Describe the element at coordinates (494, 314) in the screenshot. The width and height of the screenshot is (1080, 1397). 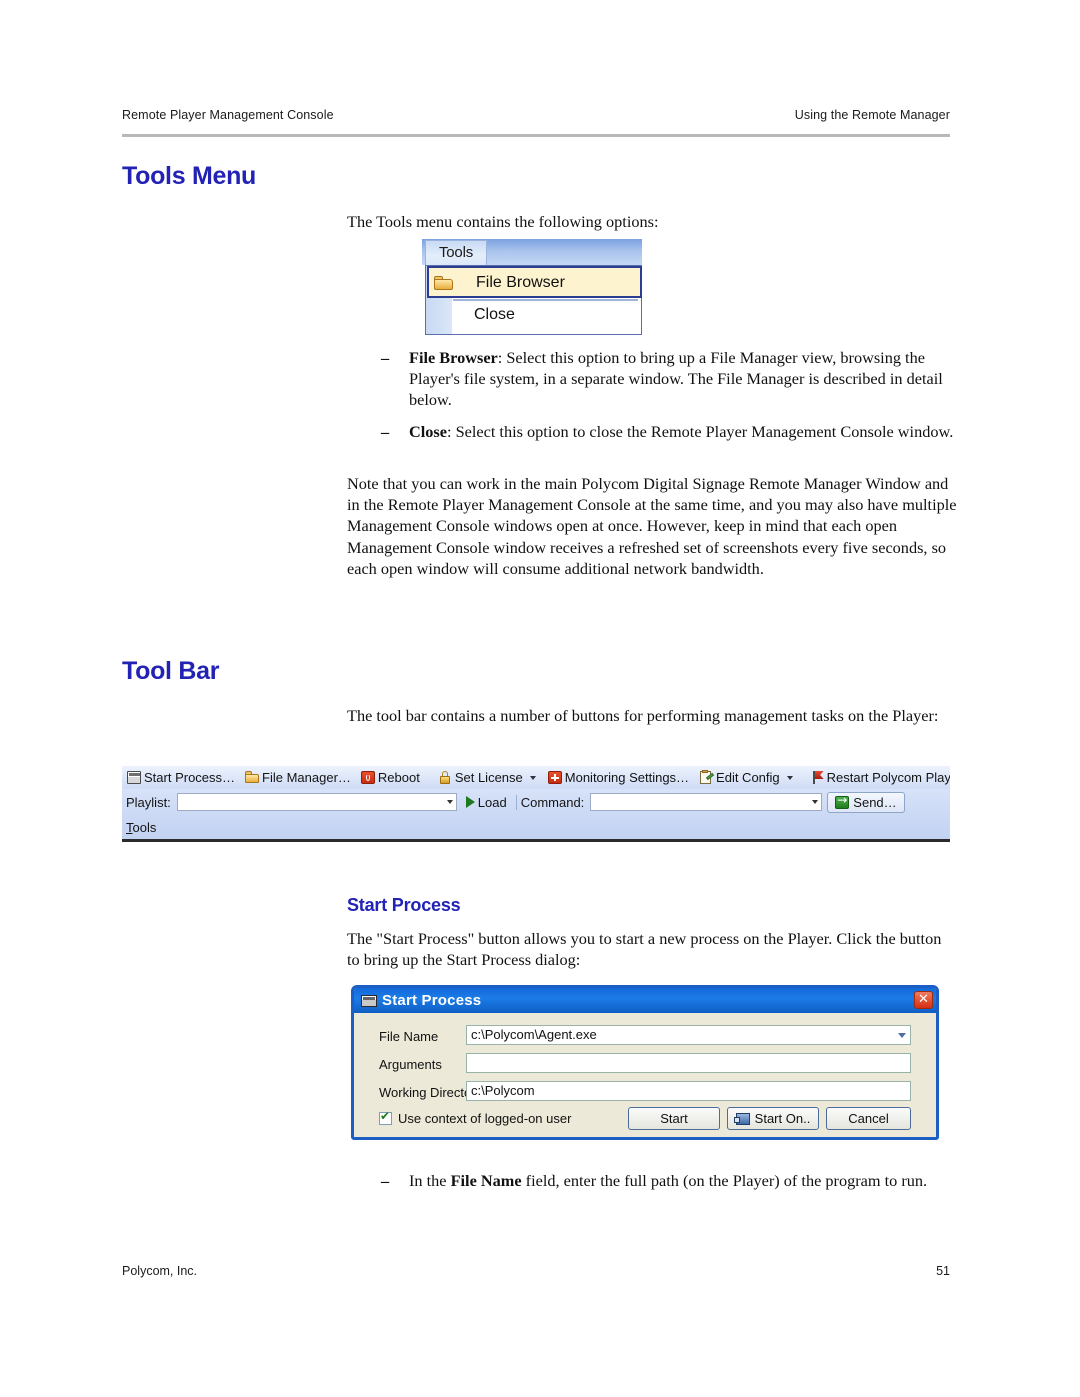
I see `menu-item-close-label: Close` at that location.